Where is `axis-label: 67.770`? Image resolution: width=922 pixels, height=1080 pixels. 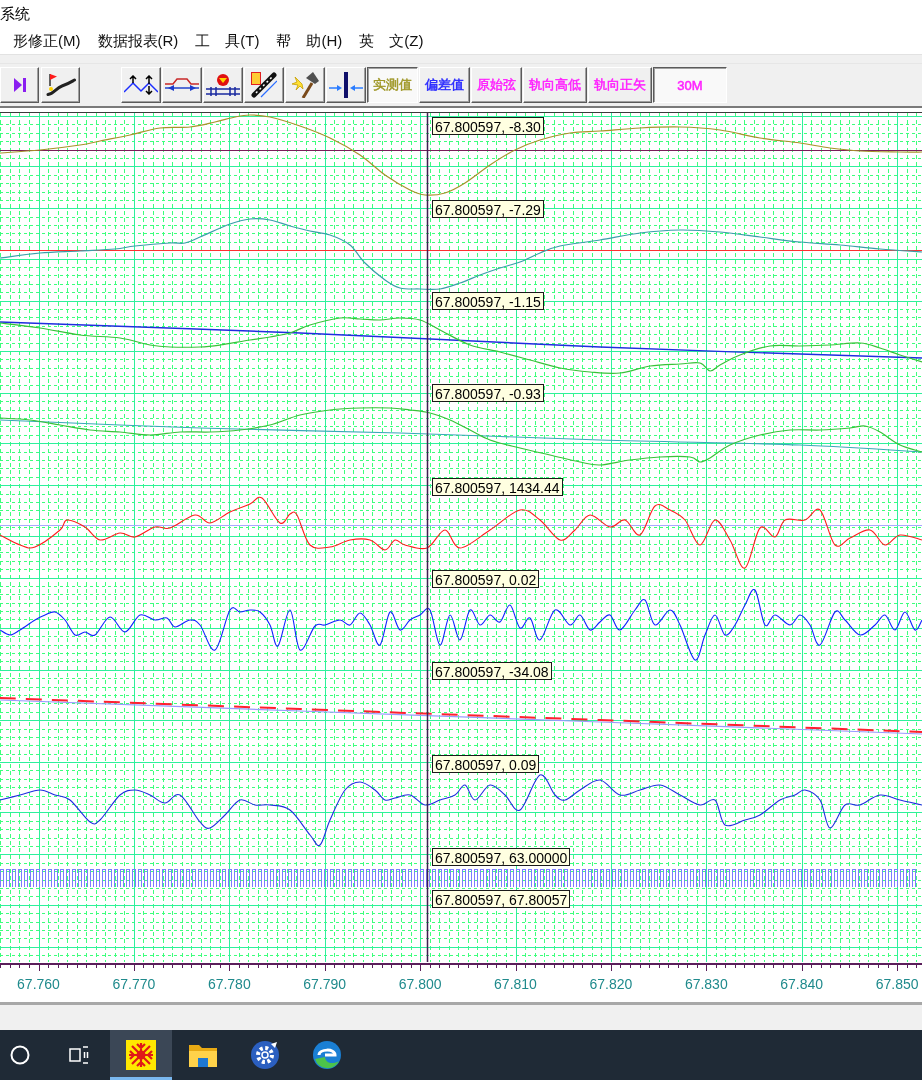
axis-label: 67.770 is located at coordinates (134, 984).